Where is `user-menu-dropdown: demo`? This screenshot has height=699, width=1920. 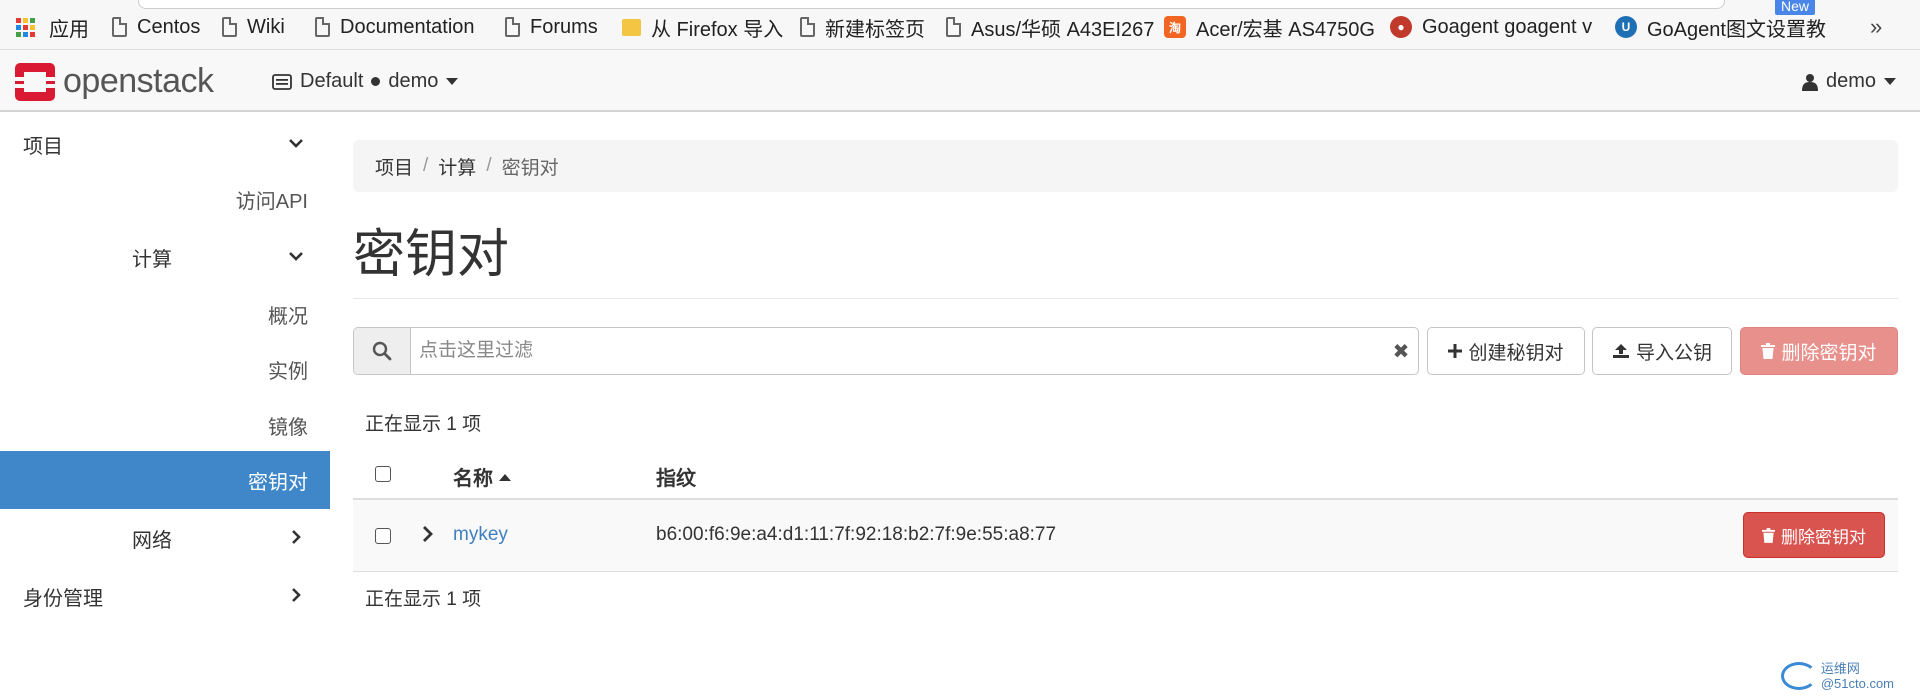
user-menu-dropdown: demo is located at coordinates (1848, 81).